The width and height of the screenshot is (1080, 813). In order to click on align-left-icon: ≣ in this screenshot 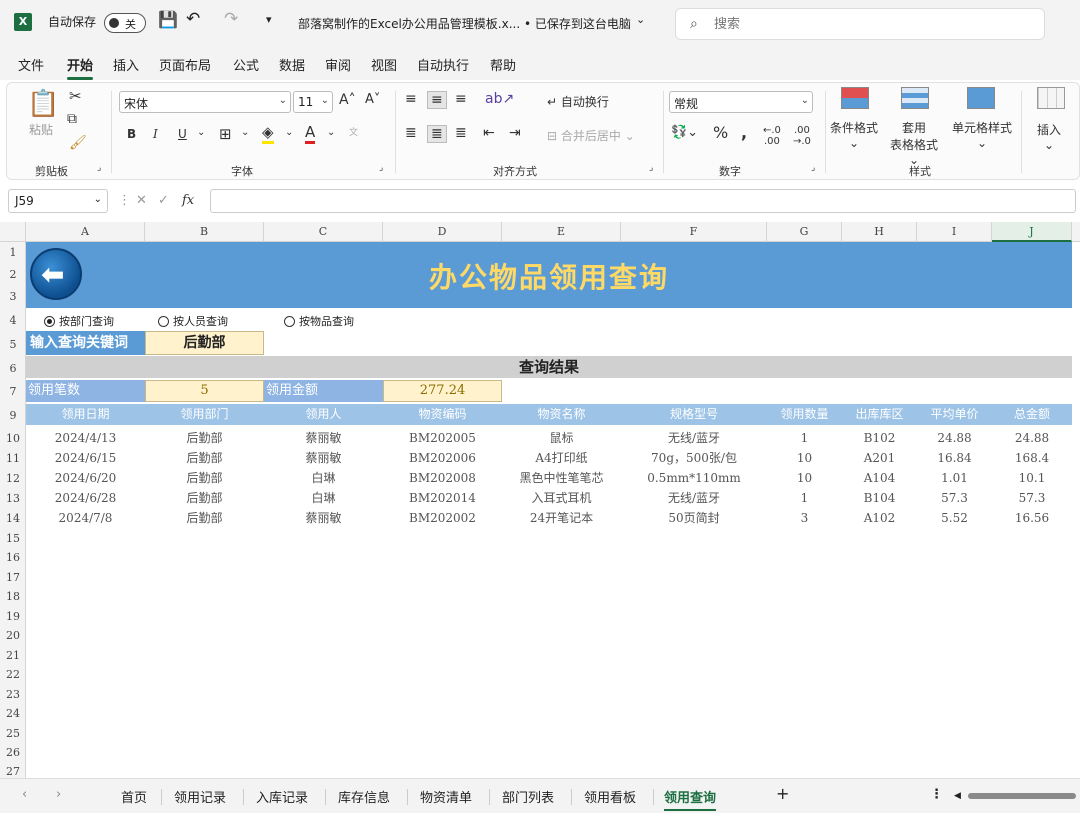, I will do `click(411, 133)`.